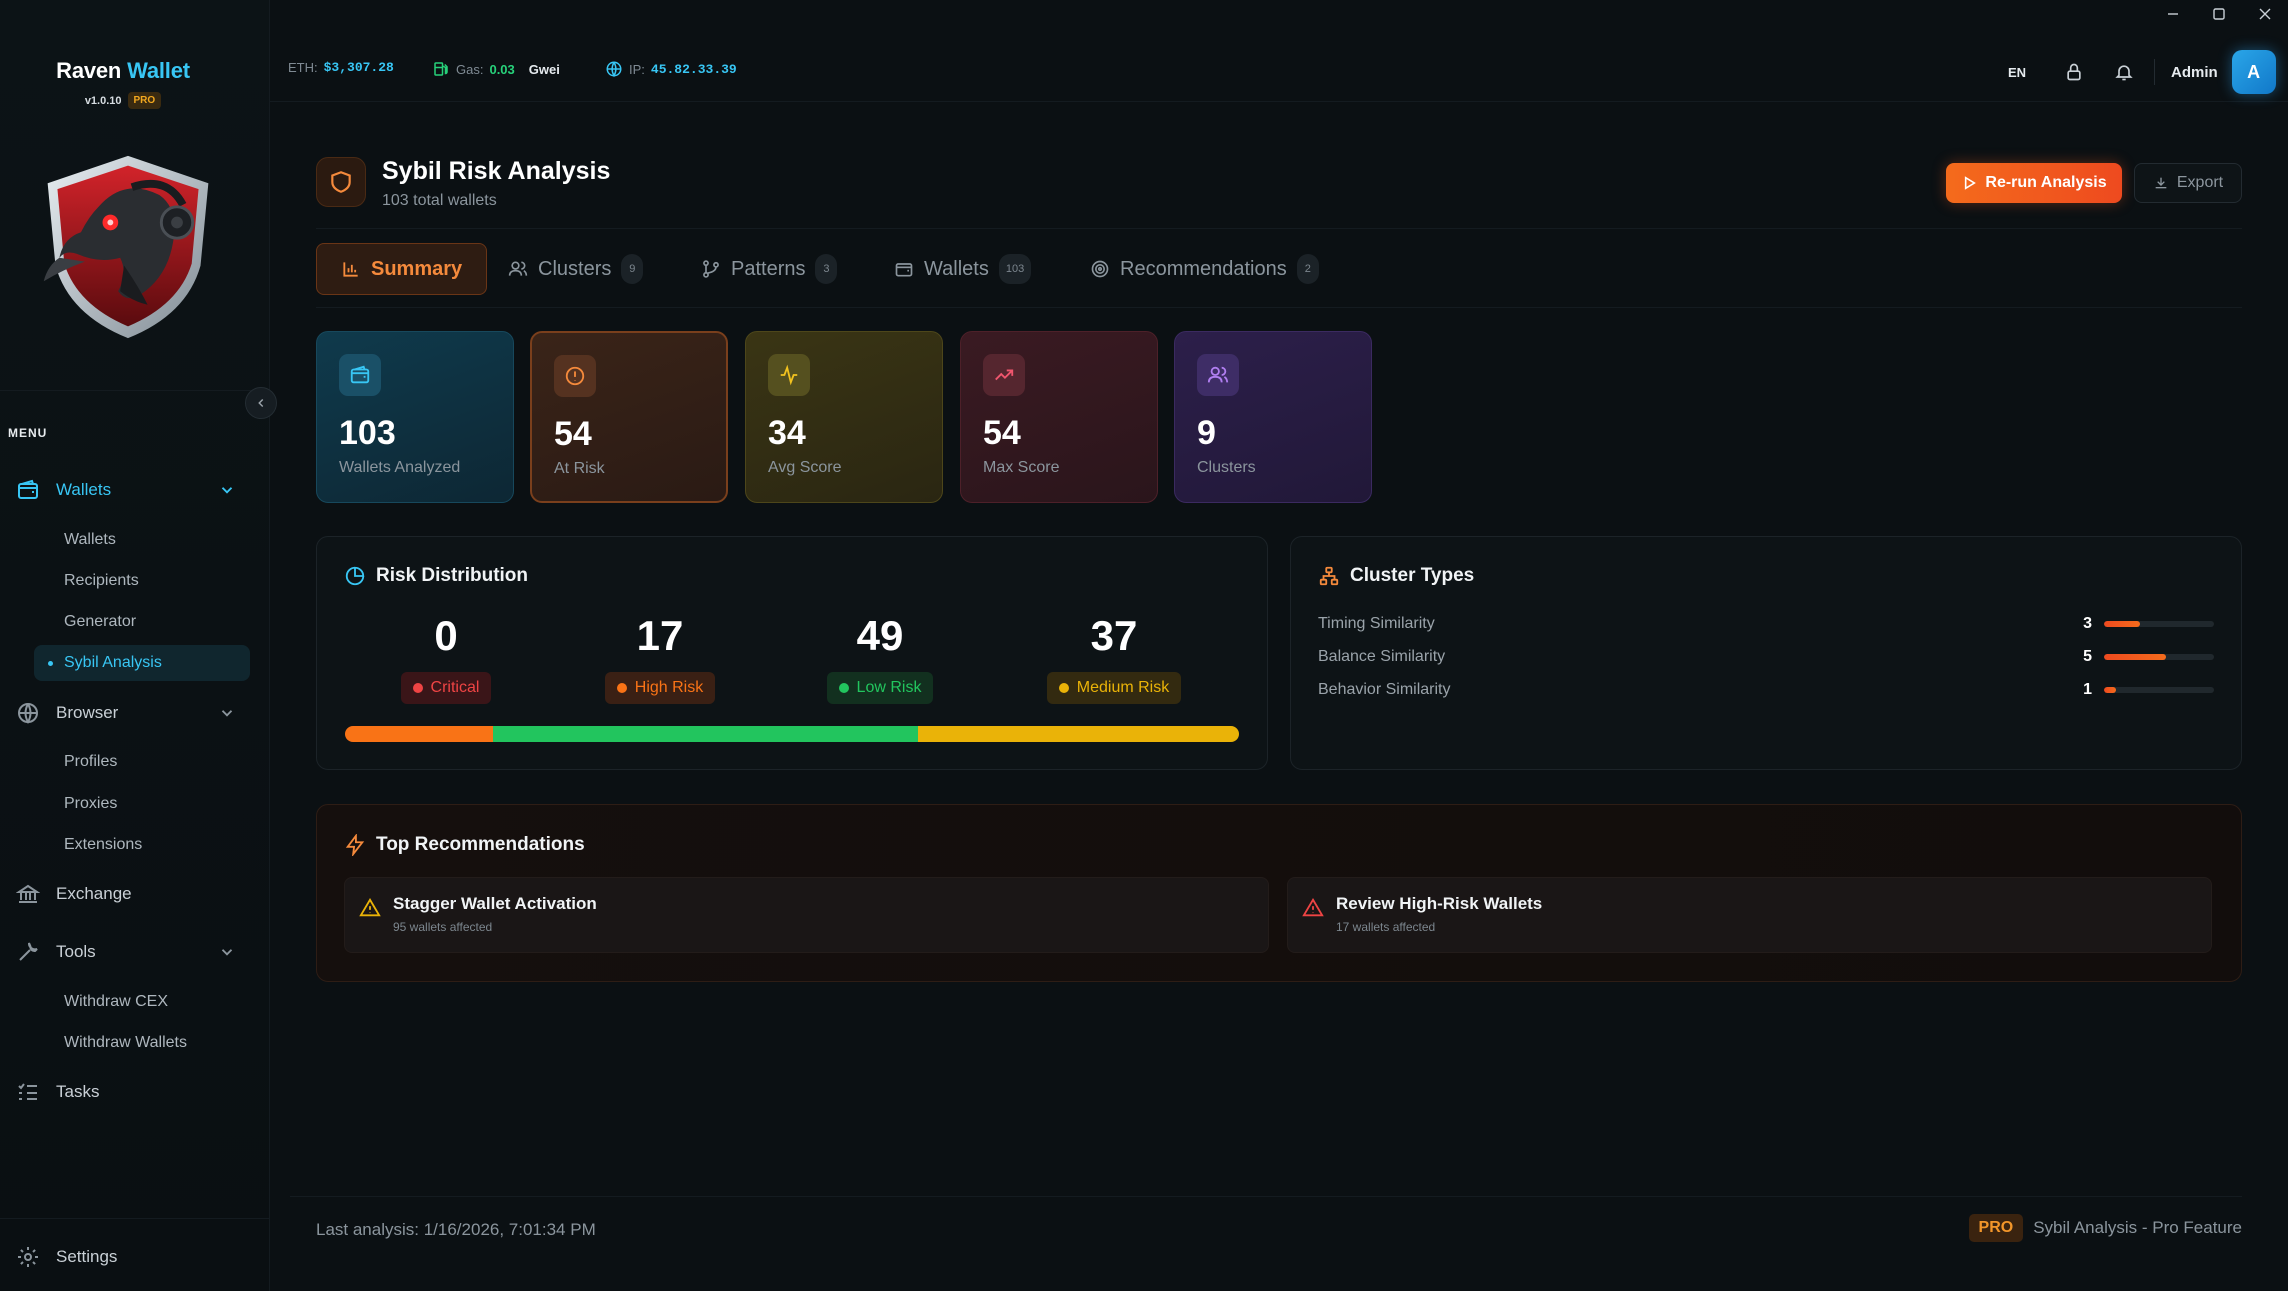  Describe the element at coordinates (402, 269) in the screenshot. I see `tab-summary: Summary` at that location.